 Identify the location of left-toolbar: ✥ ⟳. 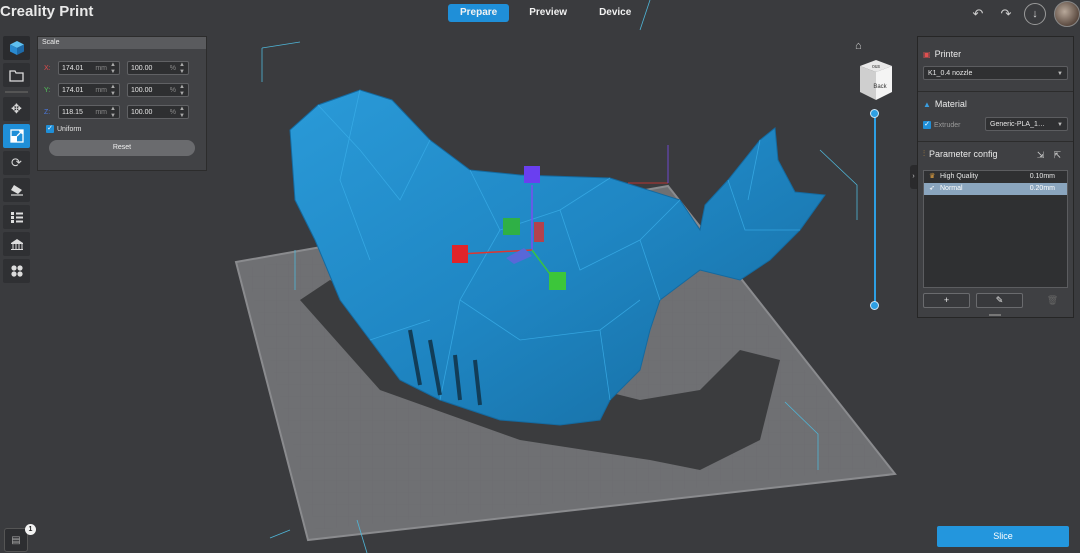
(16, 159).